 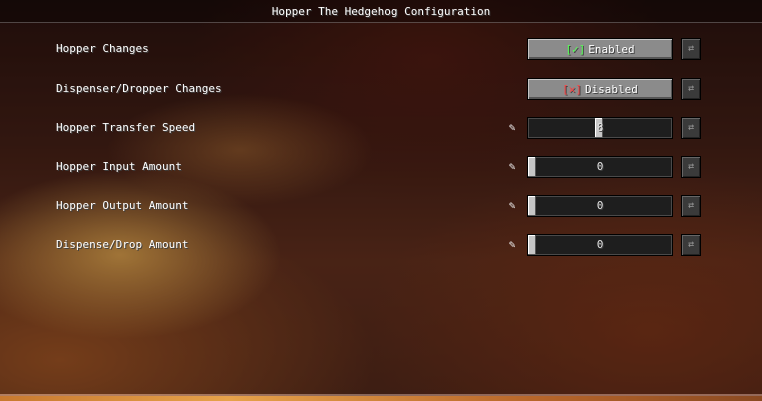 I want to click on option-row-hopper-input-amount: Hopper Input Amount ✎ 0 ⇄, so click(x=381, y=167).